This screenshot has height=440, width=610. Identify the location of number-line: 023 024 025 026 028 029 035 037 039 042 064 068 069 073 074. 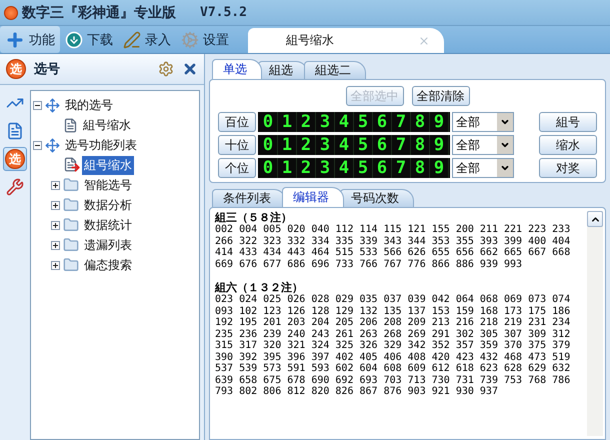
(393, 300).